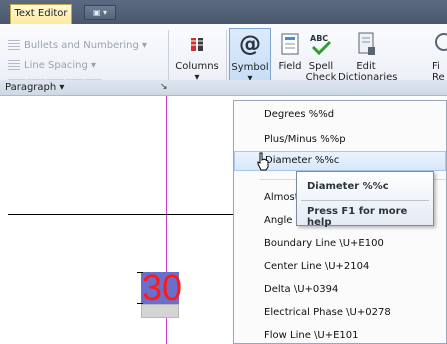 Image resolution: width=447 pixels, height=344 pixels. Describe the element at coordinates (340, 140) in the screenshot. I see `menu-item-plus-minus: Plus/Minus %%p` at that location.